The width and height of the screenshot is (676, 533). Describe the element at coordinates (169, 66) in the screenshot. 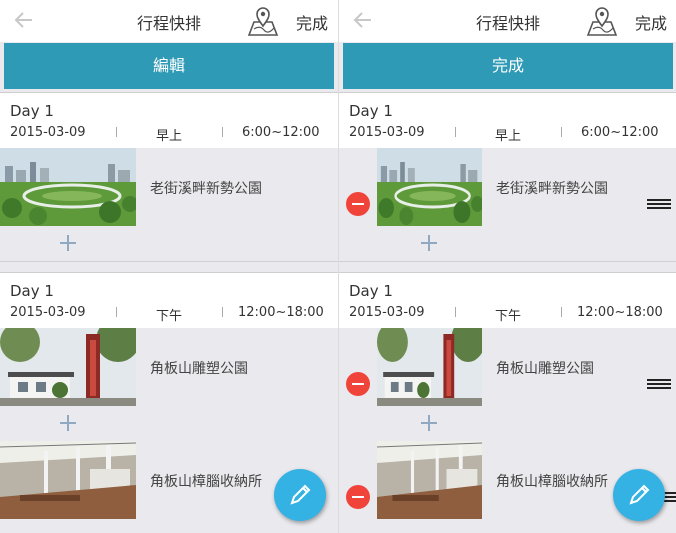

I see `edit-button: 編輯` at that location.